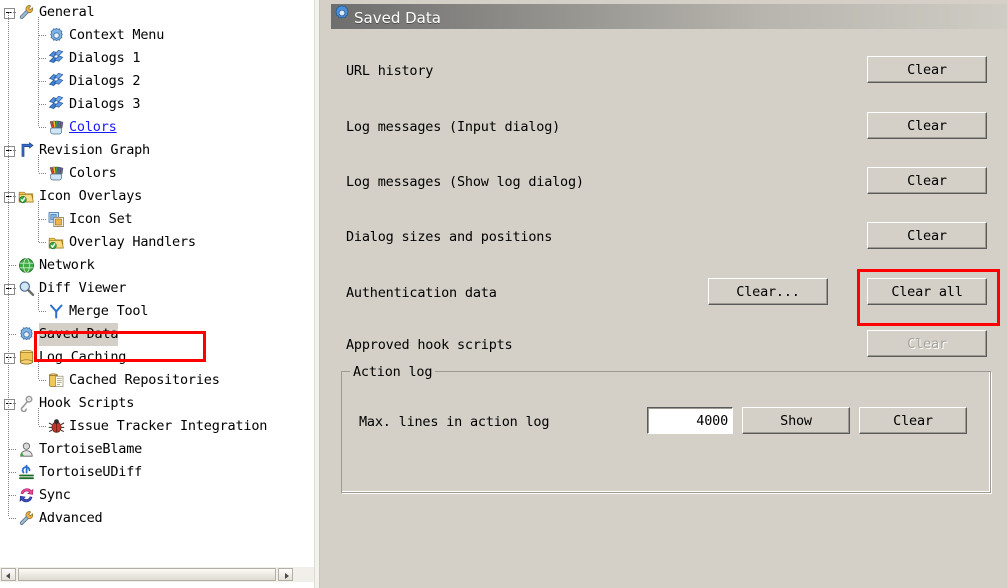 The height and width of the screenshot is (588, 1007). I want to click on row-label-log-messages-input: Log messages (Input dialog), so click(453, 127).